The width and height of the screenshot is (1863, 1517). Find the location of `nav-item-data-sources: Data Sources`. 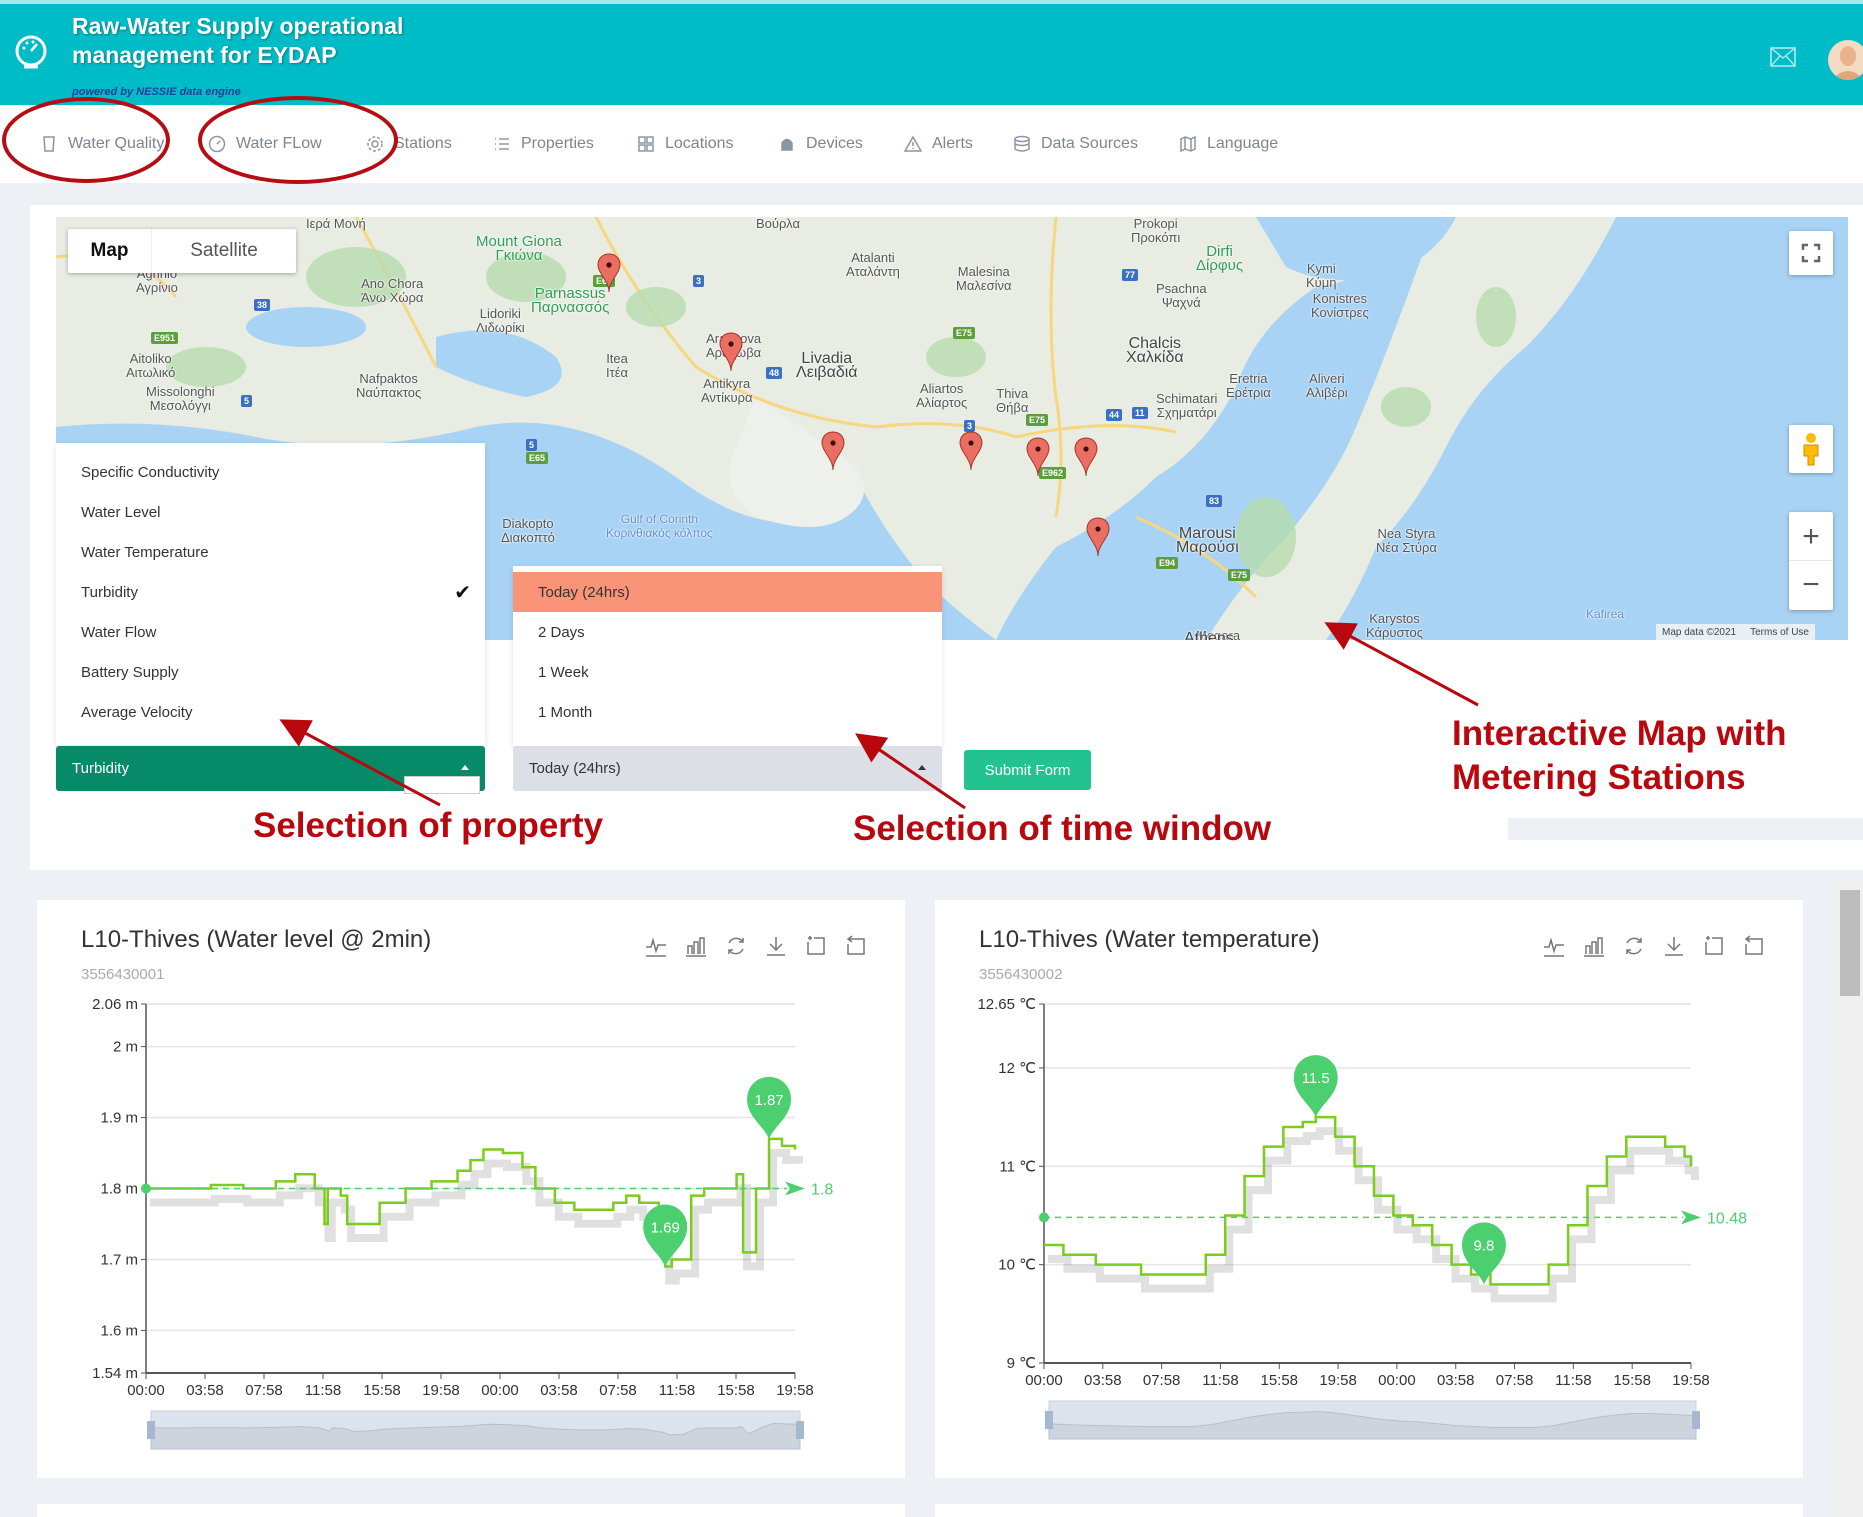

nav-item-data-sources: Data Sources is located at coordinates (1075, 144).